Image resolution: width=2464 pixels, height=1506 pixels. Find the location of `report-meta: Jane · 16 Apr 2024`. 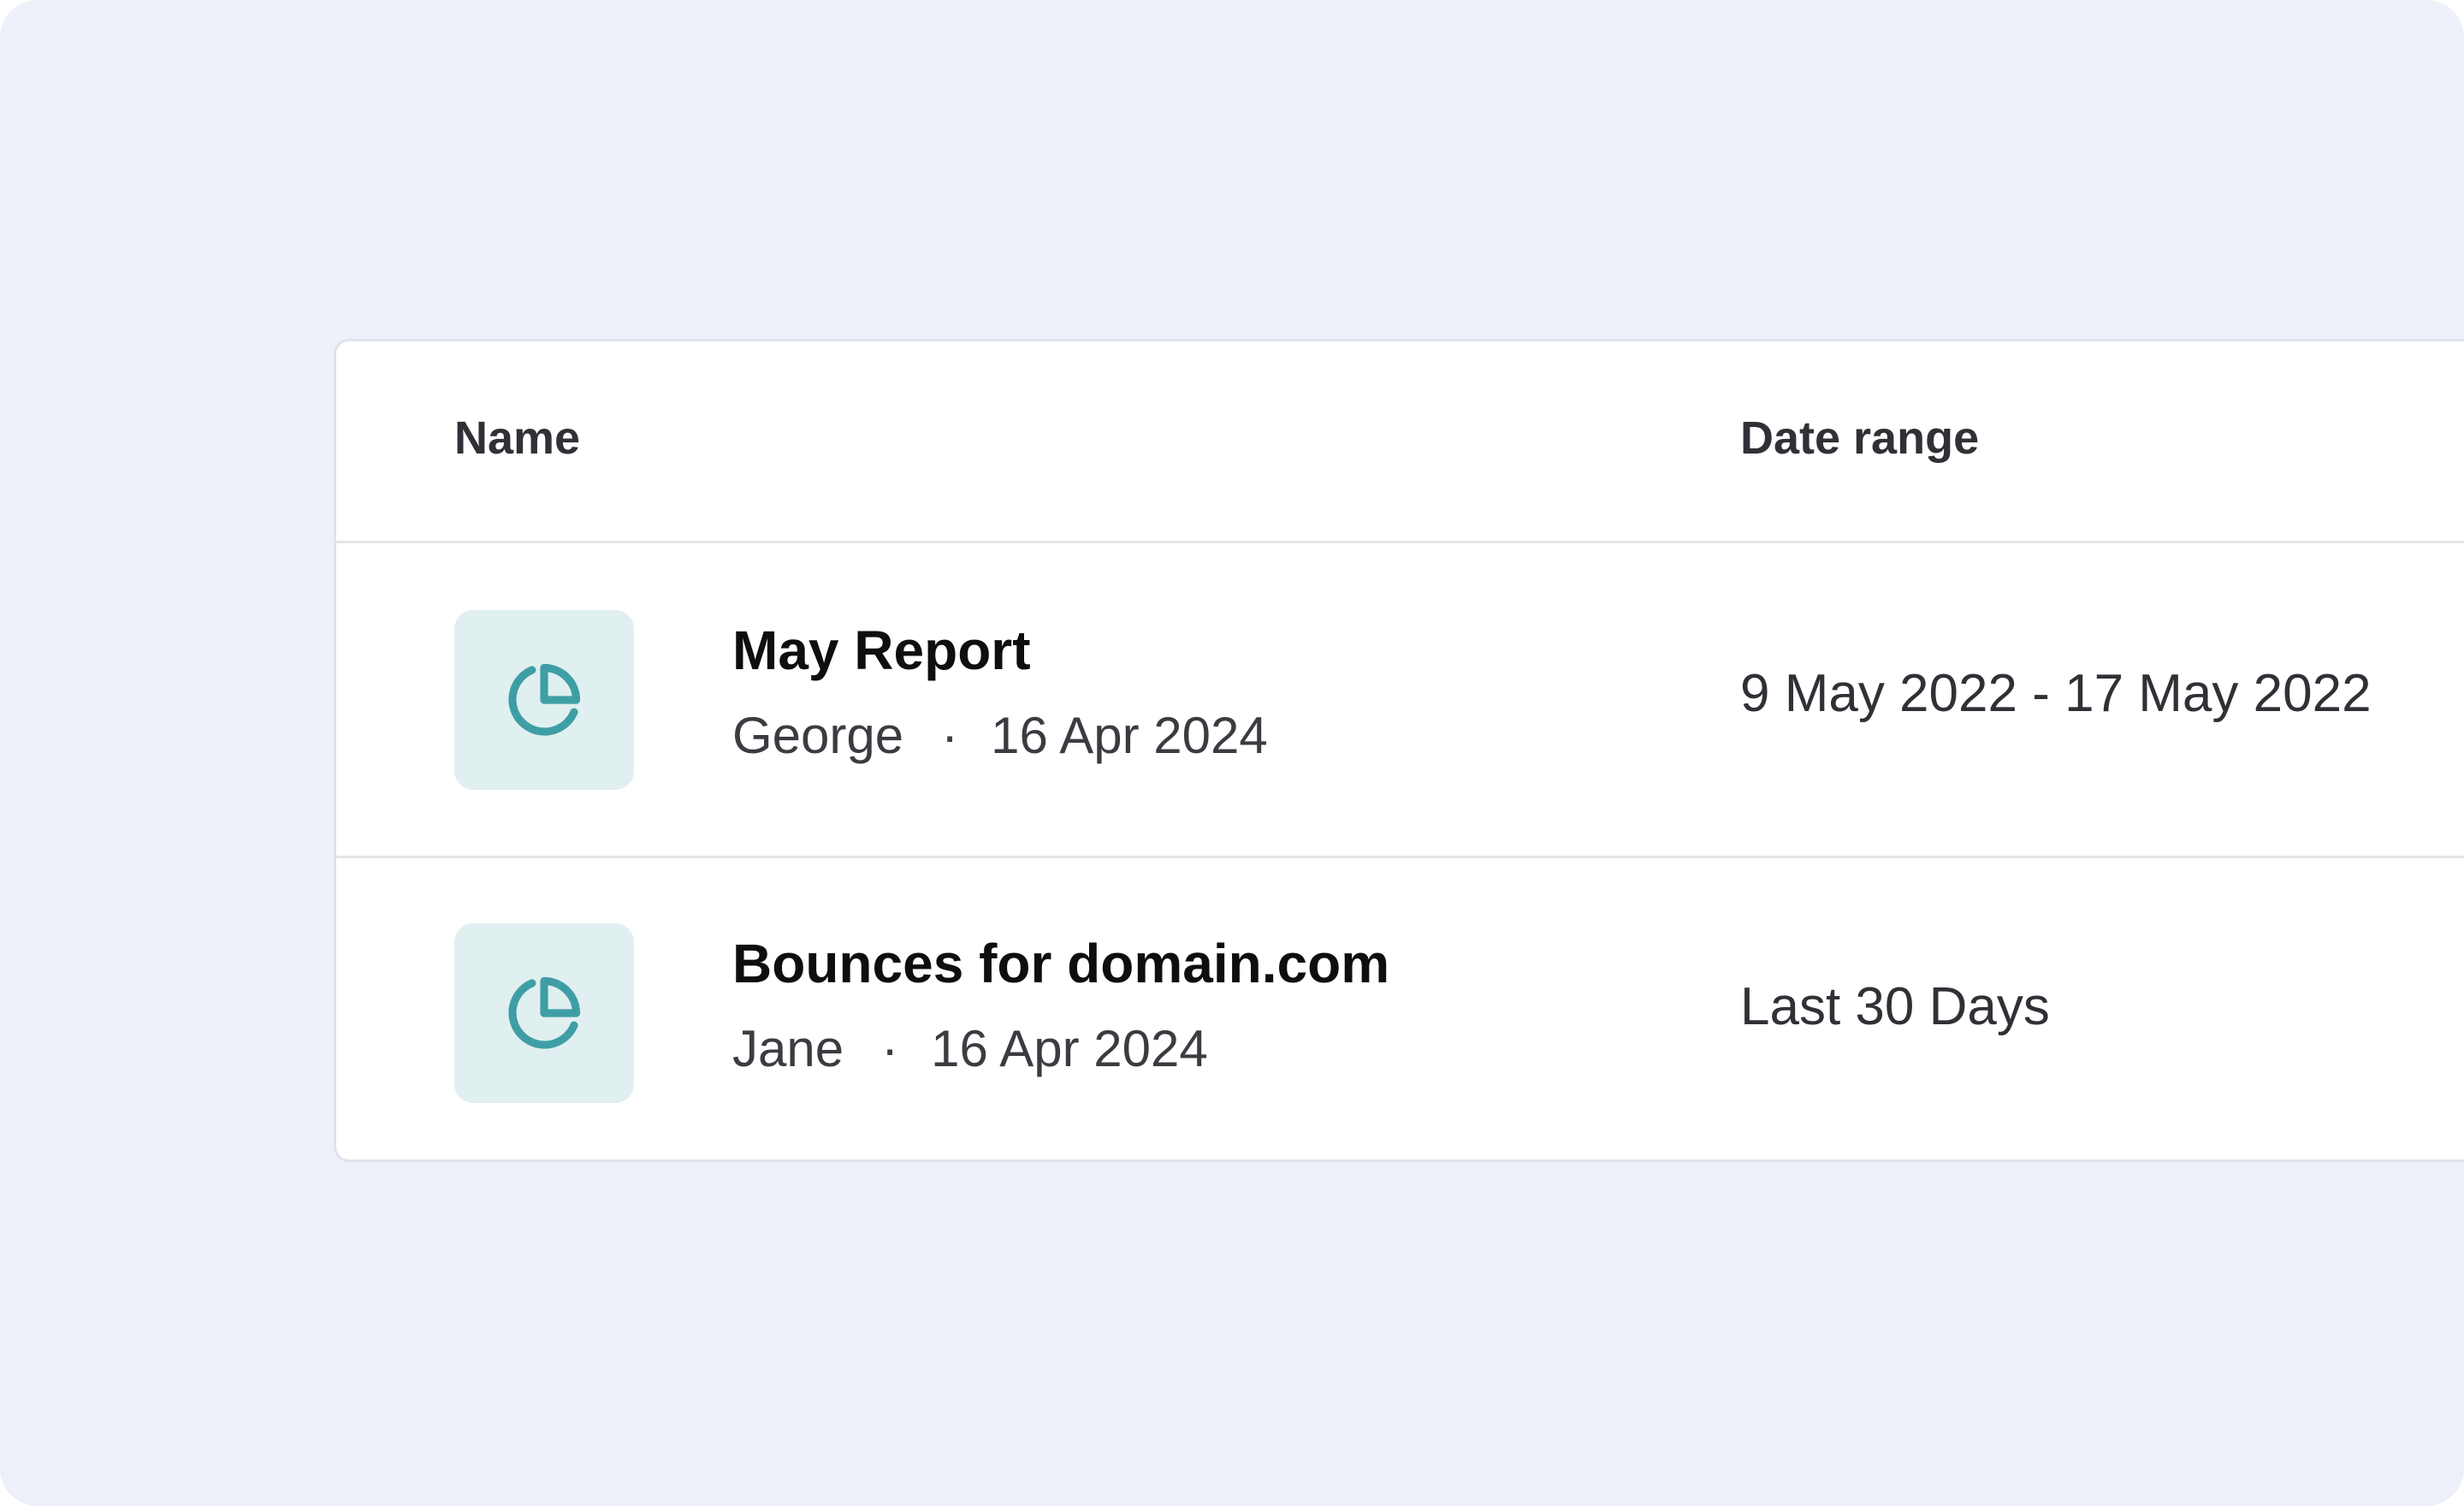

report-meta: Jane · 16 Apr 2024 is located at coordinates (970, 1048).